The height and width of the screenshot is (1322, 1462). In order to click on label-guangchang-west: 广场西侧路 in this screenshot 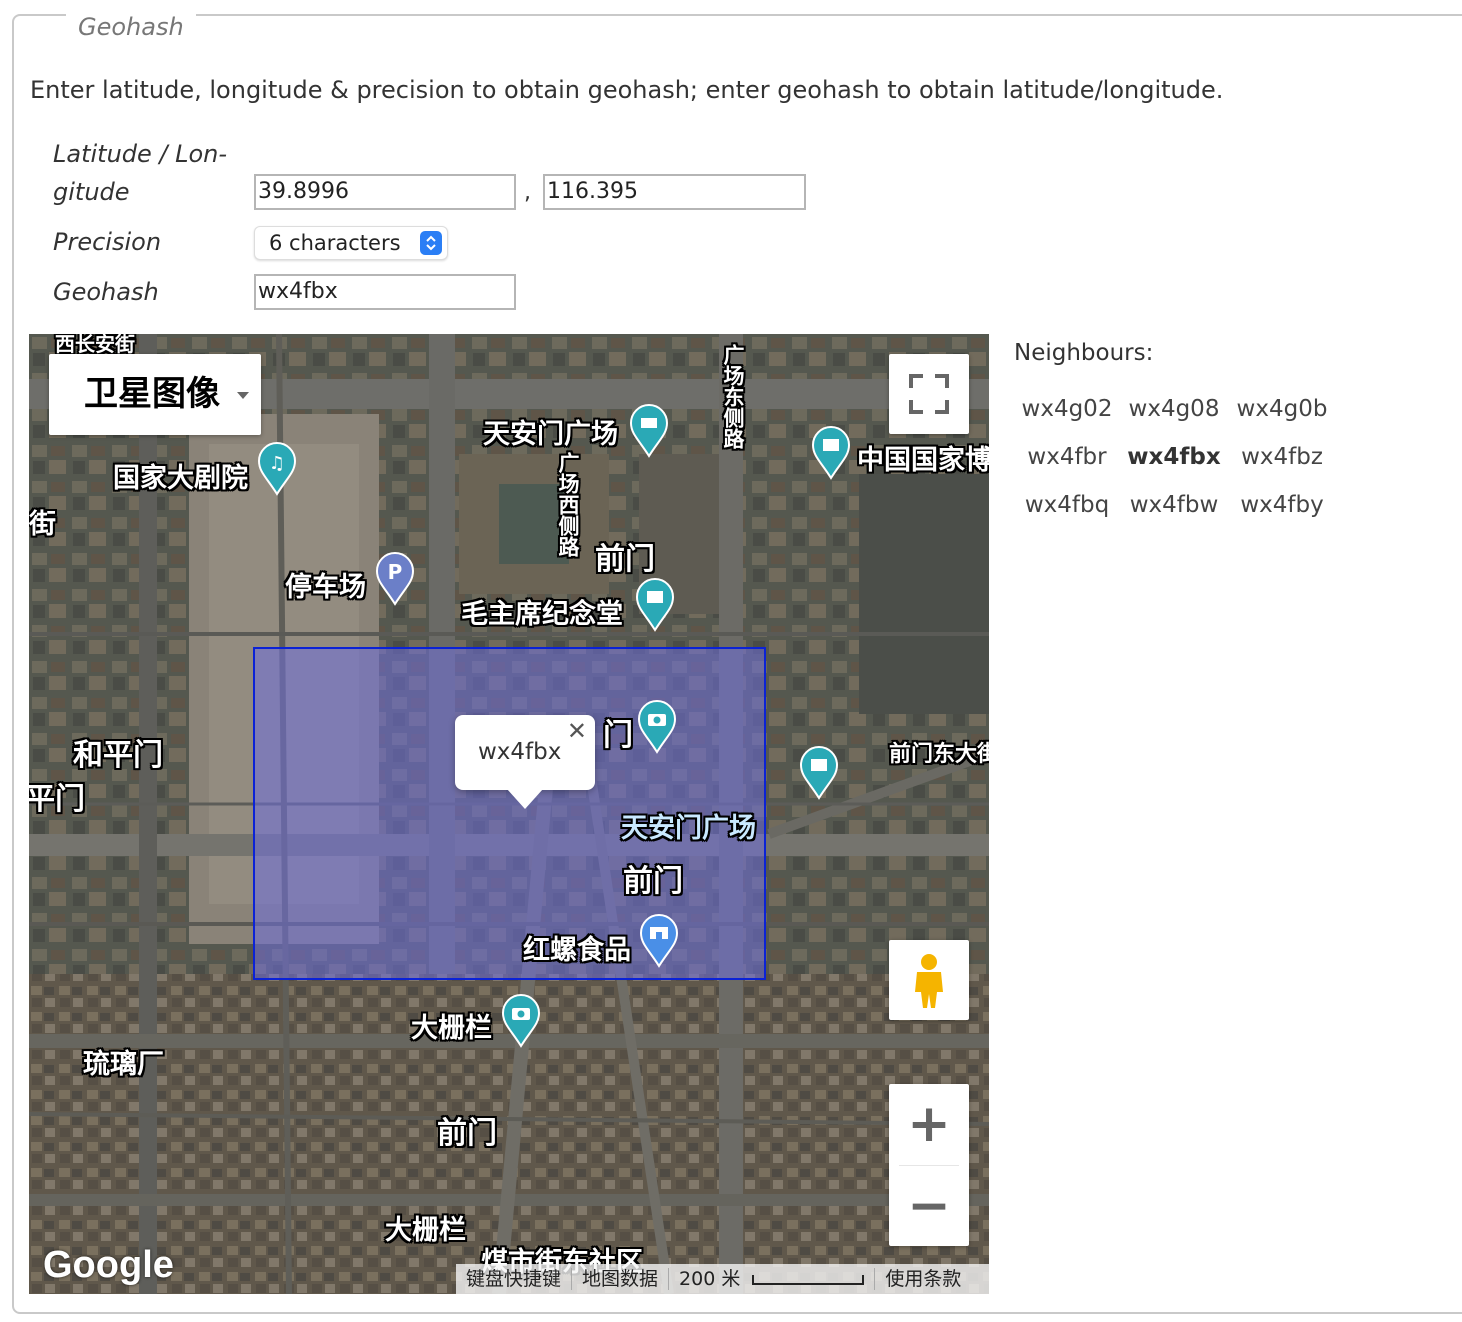, I will do `click(568, 504)`.